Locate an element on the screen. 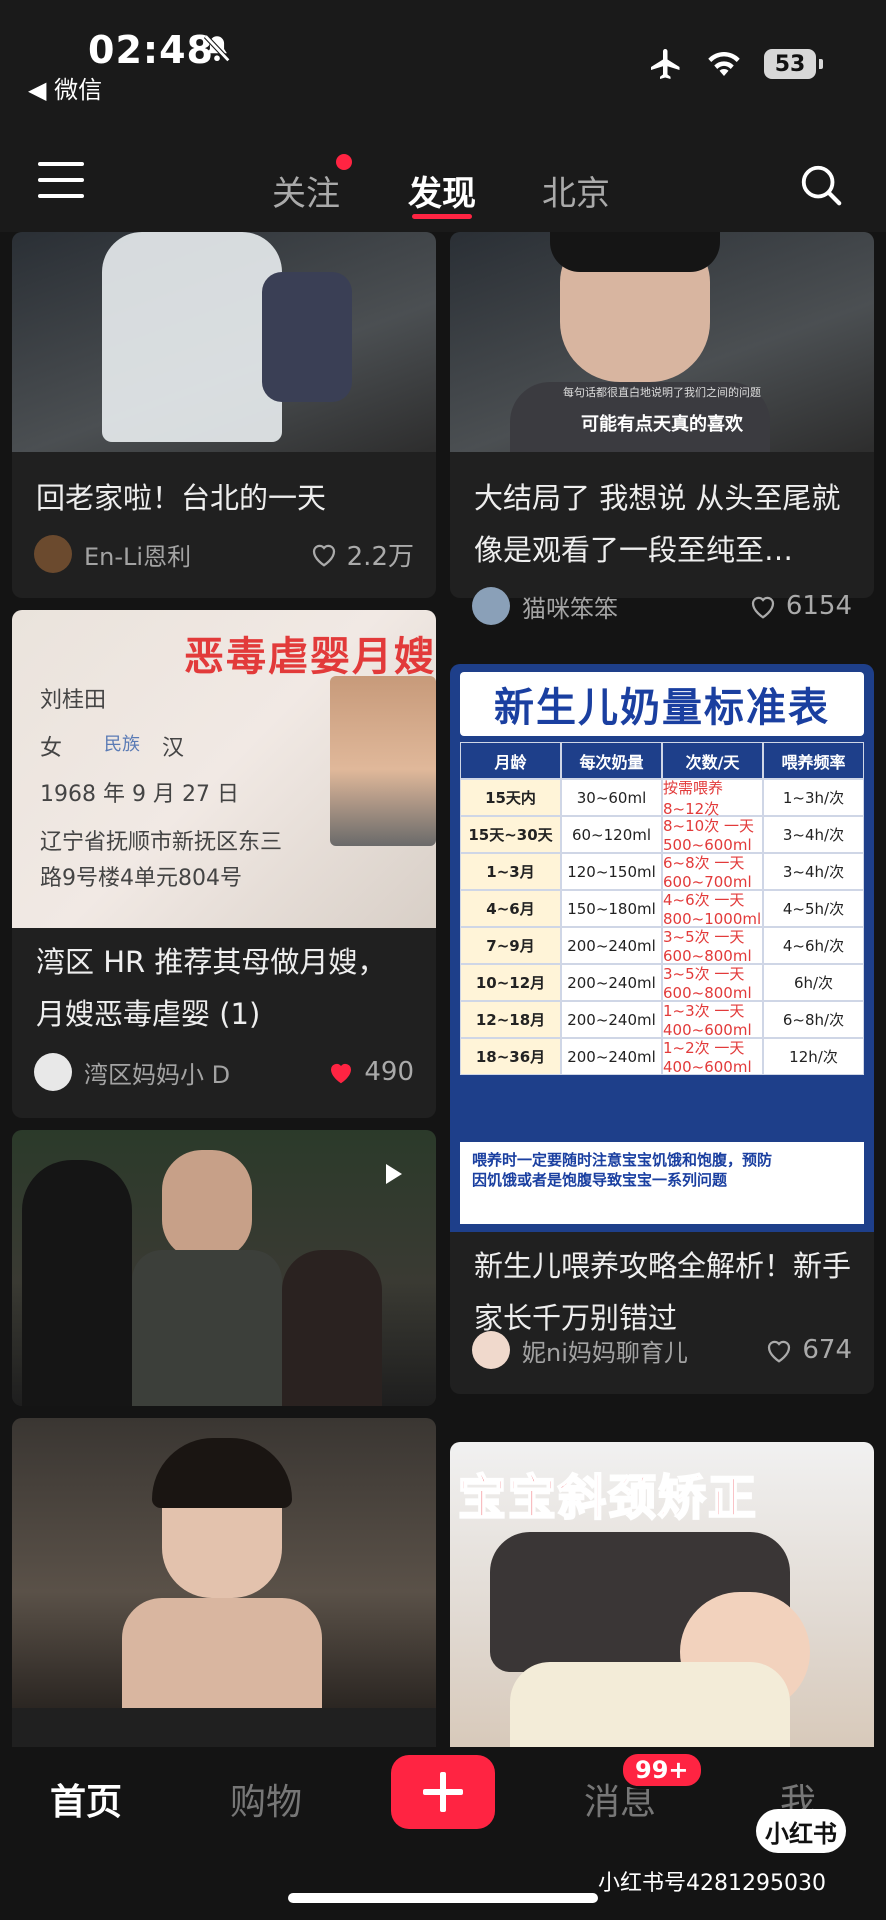 This screenshot has width=886, height=1920. table-title: 新生儿奶量标准表 is located at coordinates (662, 704).